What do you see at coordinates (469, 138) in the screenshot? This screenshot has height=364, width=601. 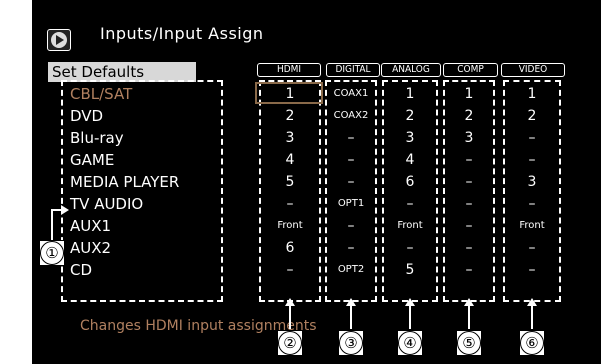 I see `cell-comp: 3` at bounding box center [469, 138].